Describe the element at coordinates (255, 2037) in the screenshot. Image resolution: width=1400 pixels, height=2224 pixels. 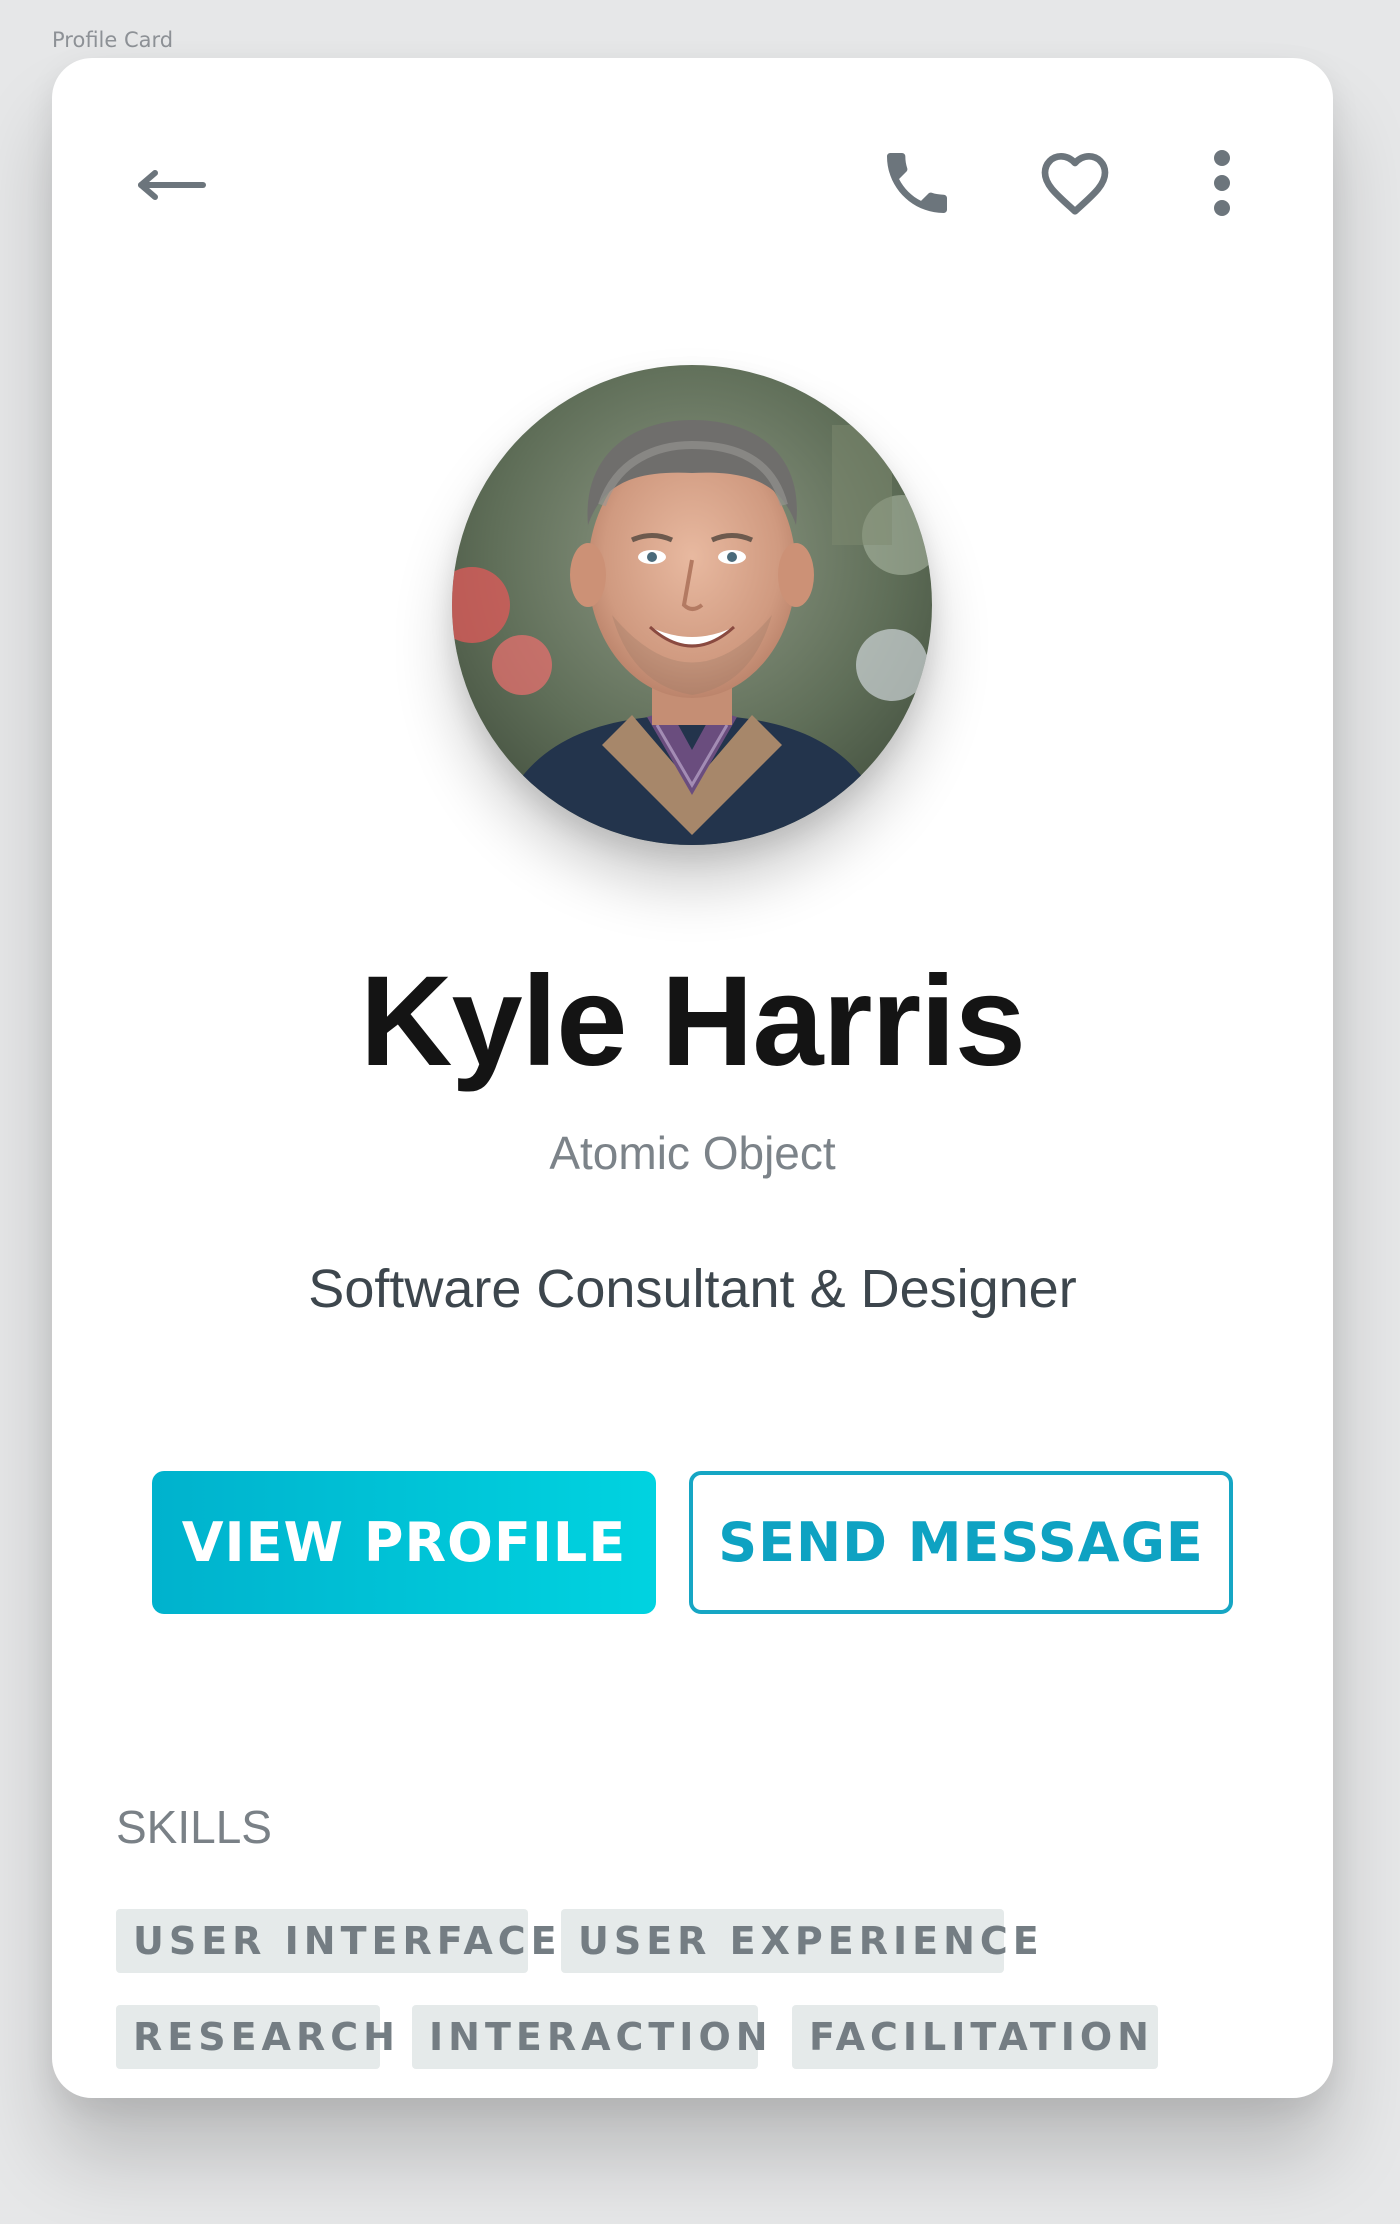
I see `skill-chip: RESEARCH` at that location.